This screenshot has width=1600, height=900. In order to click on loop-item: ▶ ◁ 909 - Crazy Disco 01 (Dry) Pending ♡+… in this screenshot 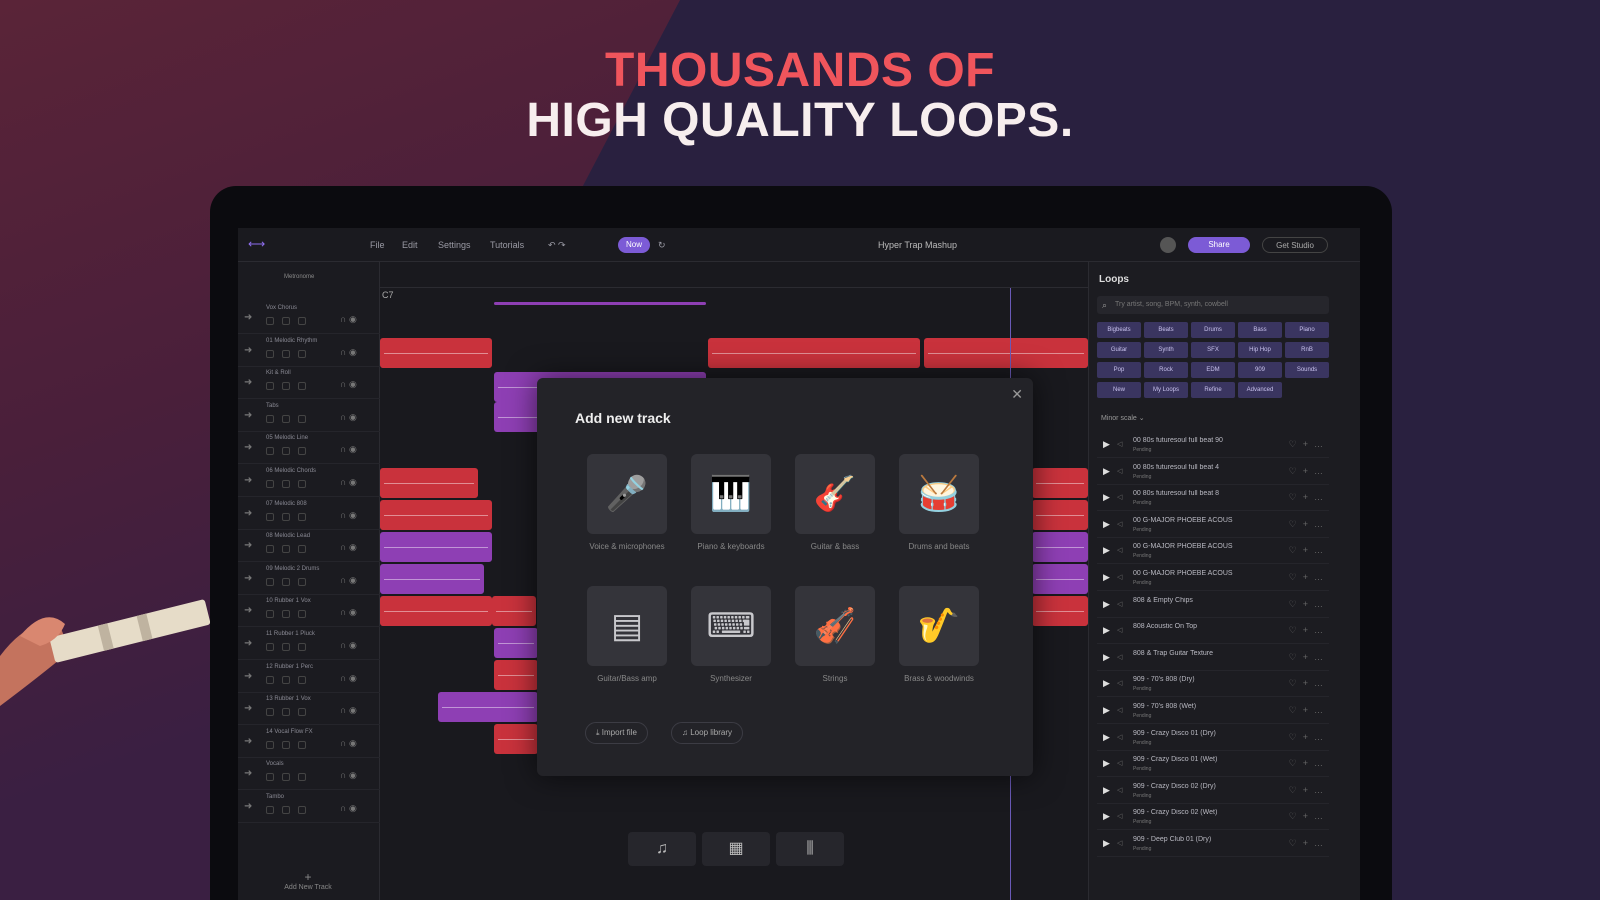, I will do `click(1213, 738)`.